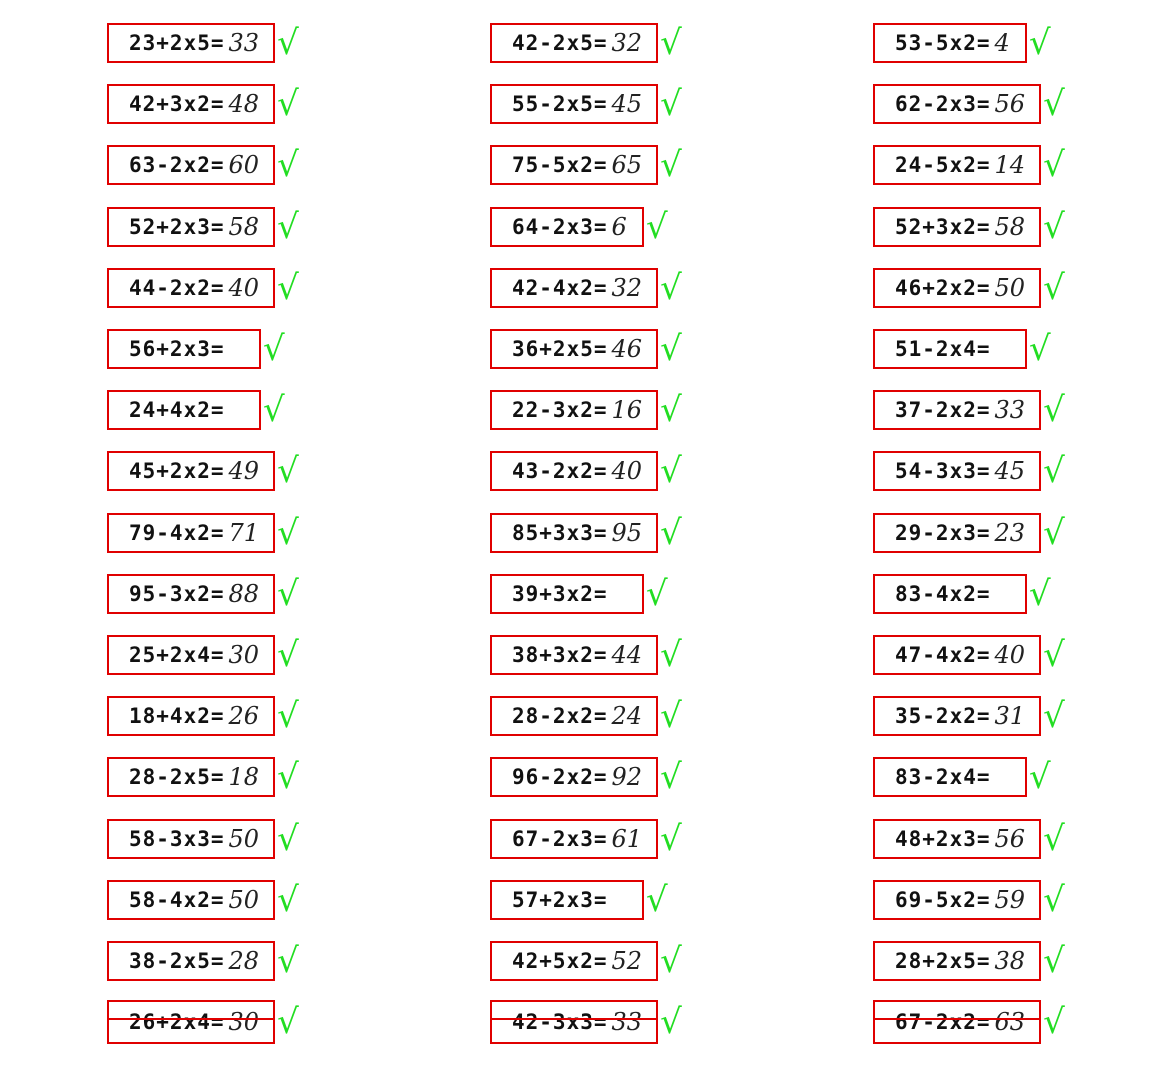 This screenshot has width=1160, height=1079. Describe the element at coordinates (1010, 533) in the screenshot. I see `handwritten-answer: 23` at that location.